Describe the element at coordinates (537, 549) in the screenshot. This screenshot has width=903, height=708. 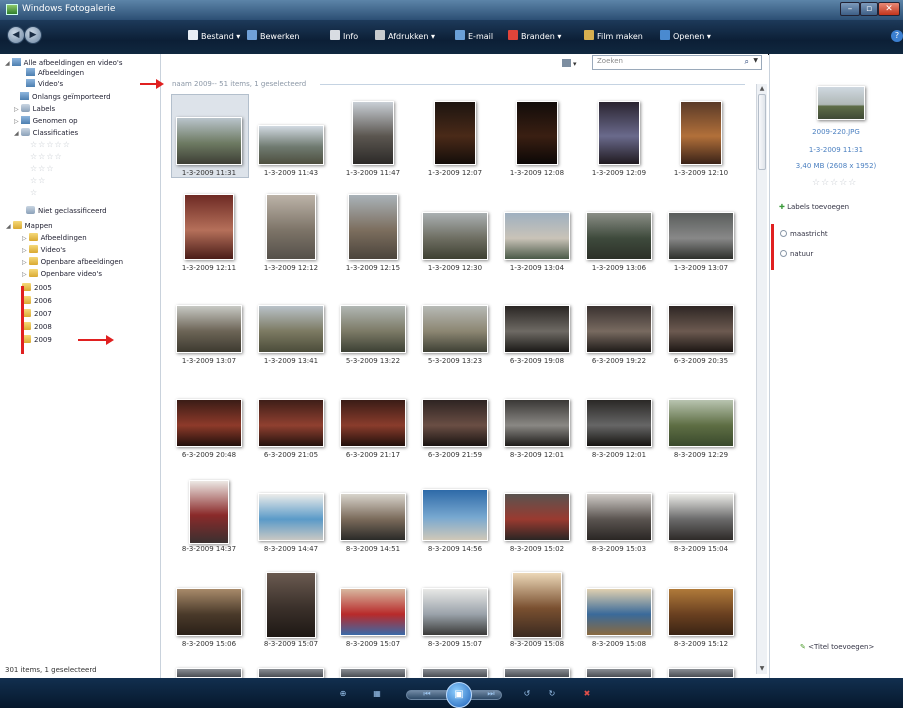
I see `photo-caption: 8-3-2009 15:02` at that location.